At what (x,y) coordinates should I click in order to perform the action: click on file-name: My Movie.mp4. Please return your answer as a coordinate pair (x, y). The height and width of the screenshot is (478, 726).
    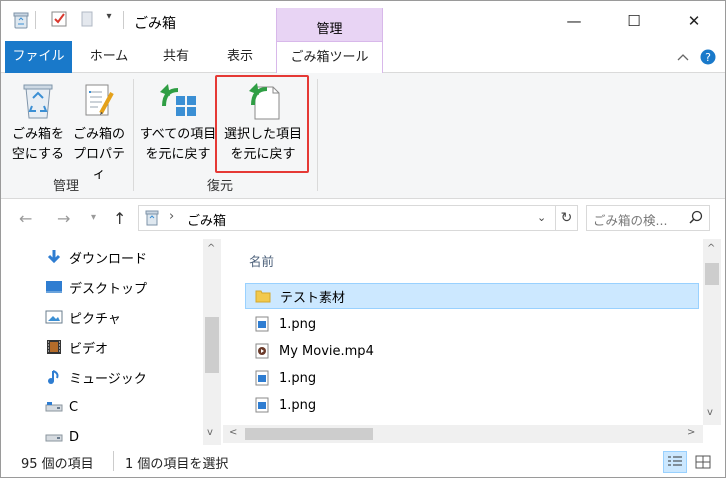
    Looking at the image, I should click on (326, 351).